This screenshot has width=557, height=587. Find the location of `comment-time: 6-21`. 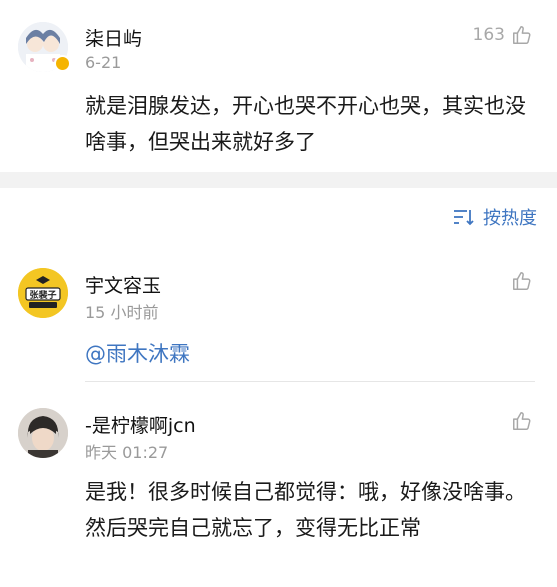

comment-time: 6-21 is located at coordinates (103, 62).